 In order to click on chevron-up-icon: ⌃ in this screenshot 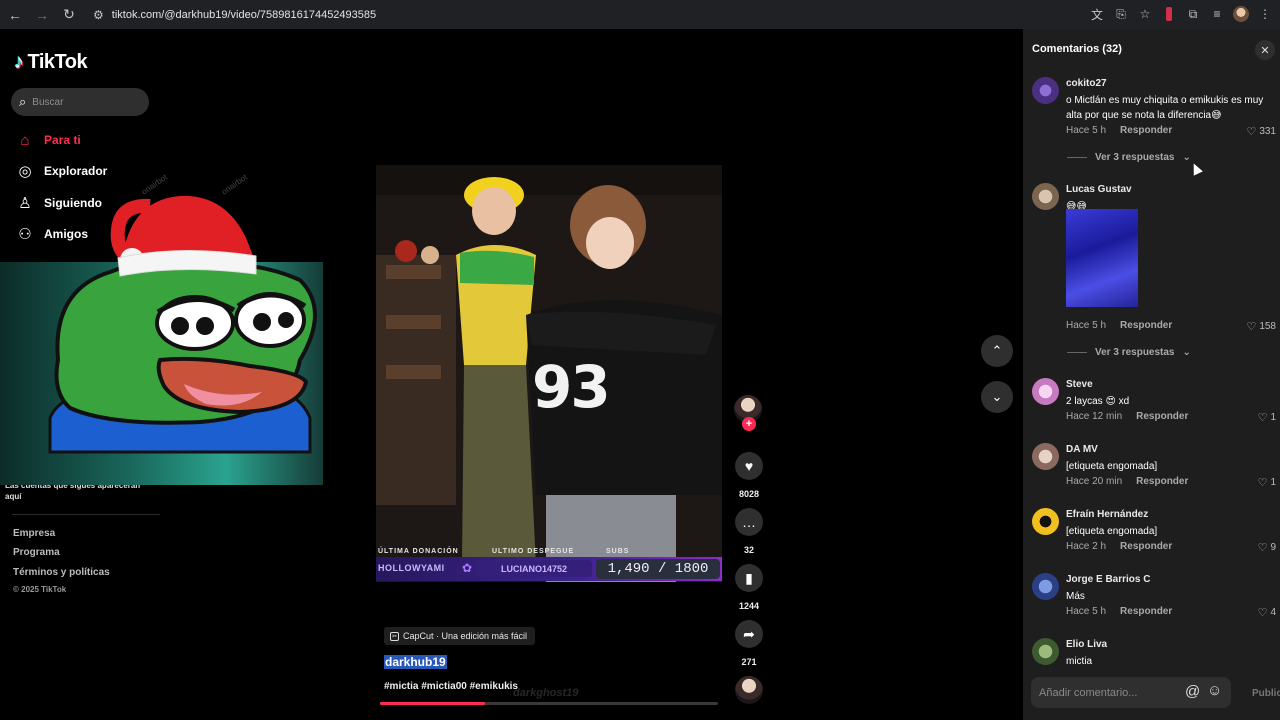, I will do `click(997, 350)`.